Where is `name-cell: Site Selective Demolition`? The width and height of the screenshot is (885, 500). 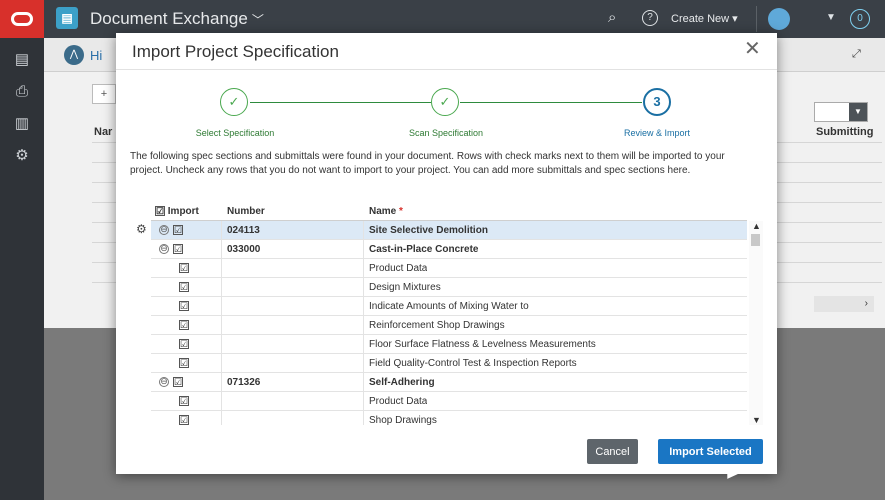 name-cell: Site Selective Demolition is located at coordinates (428, 230).